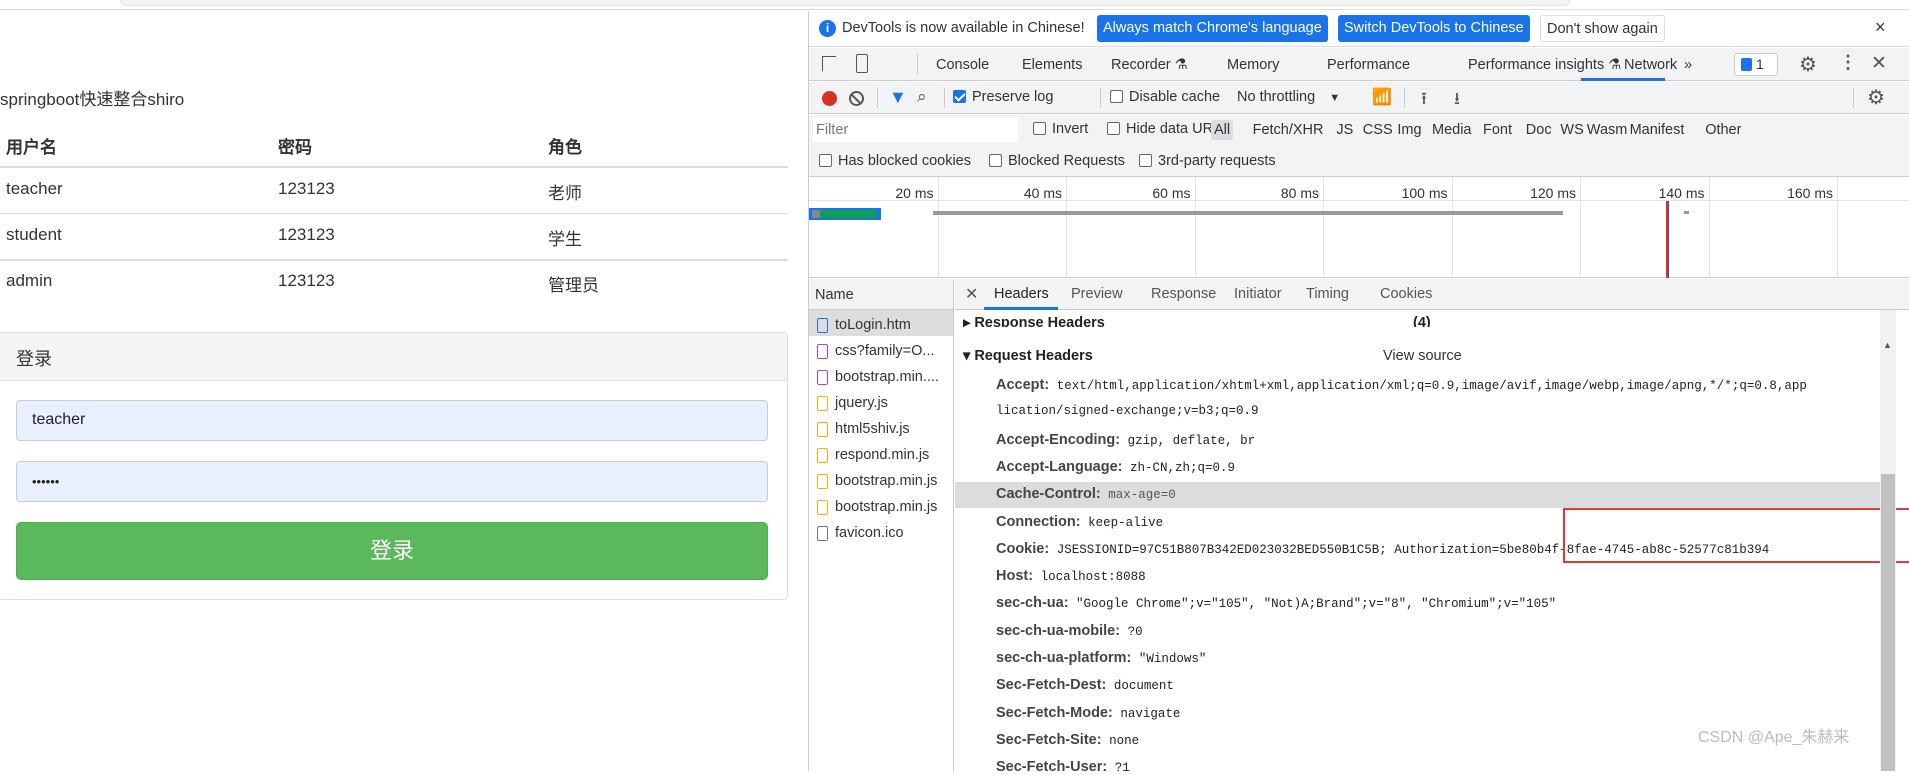 The image size is (1909, 775). What do you see at coordinates (881, 453) in the screenshot?
I see `request-item: respond.min.js` at bounding box center [881, 453].